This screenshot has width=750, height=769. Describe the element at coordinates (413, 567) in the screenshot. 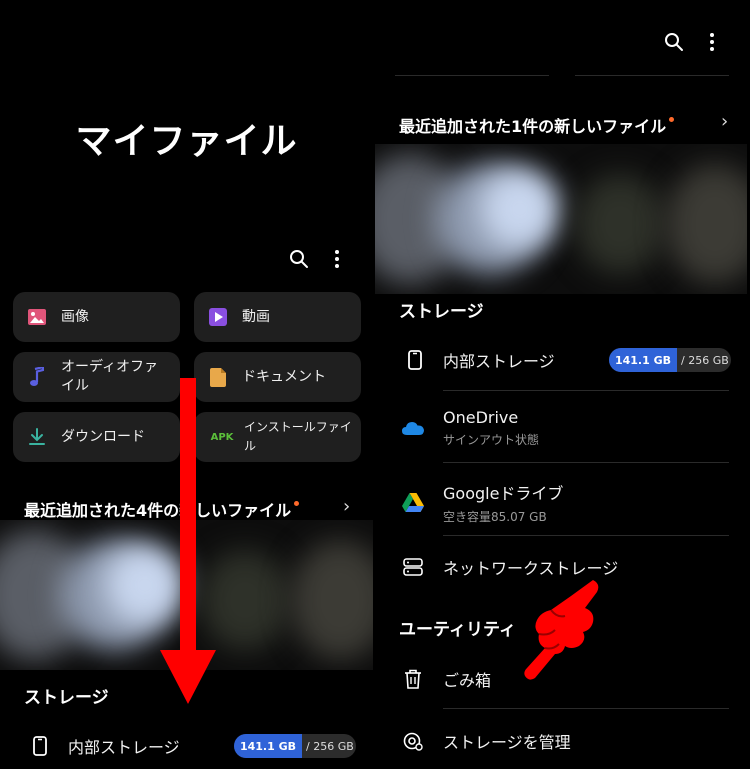

I see `network-storage-icon` at that location.